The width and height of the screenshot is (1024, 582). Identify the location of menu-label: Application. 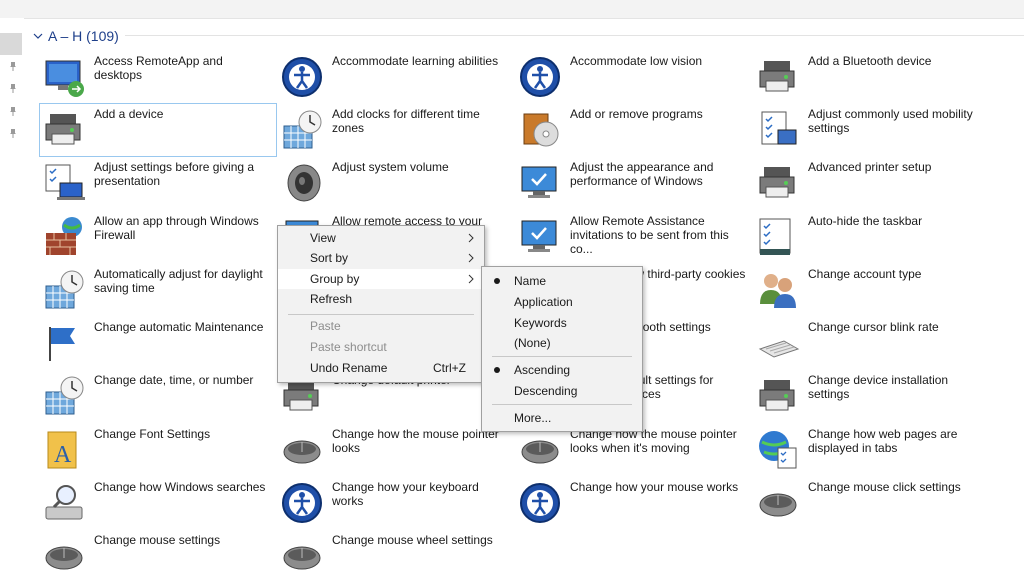
(543, 302).